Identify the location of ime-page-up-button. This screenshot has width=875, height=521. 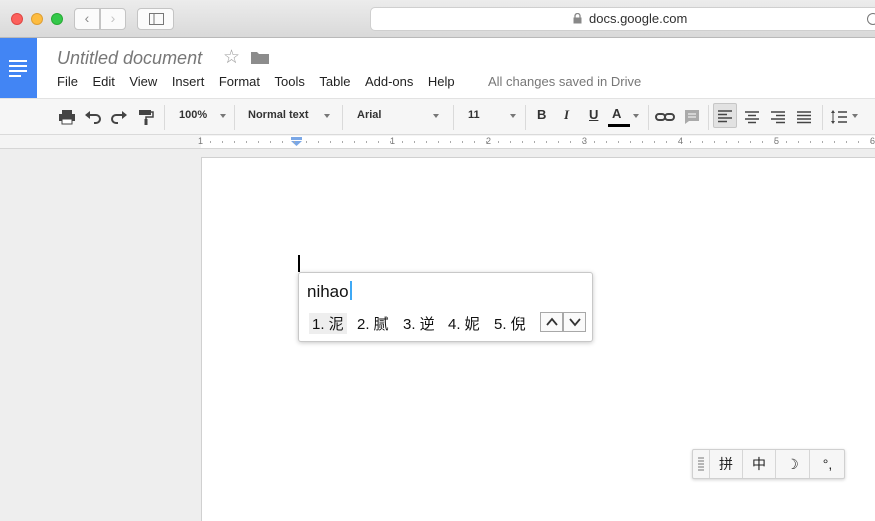
(551, 322).